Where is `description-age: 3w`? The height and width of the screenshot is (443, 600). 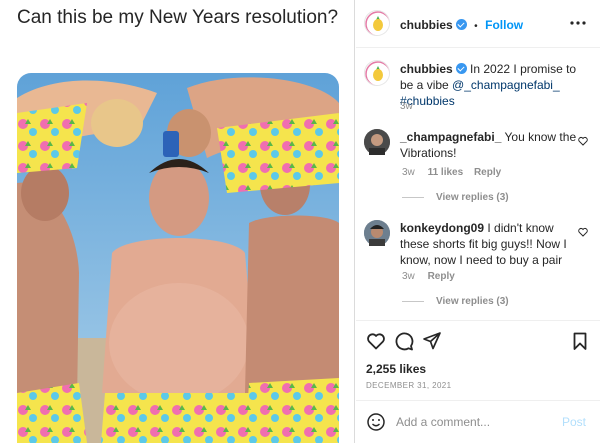 description-age: 3w is located at coordinates (406, 106).